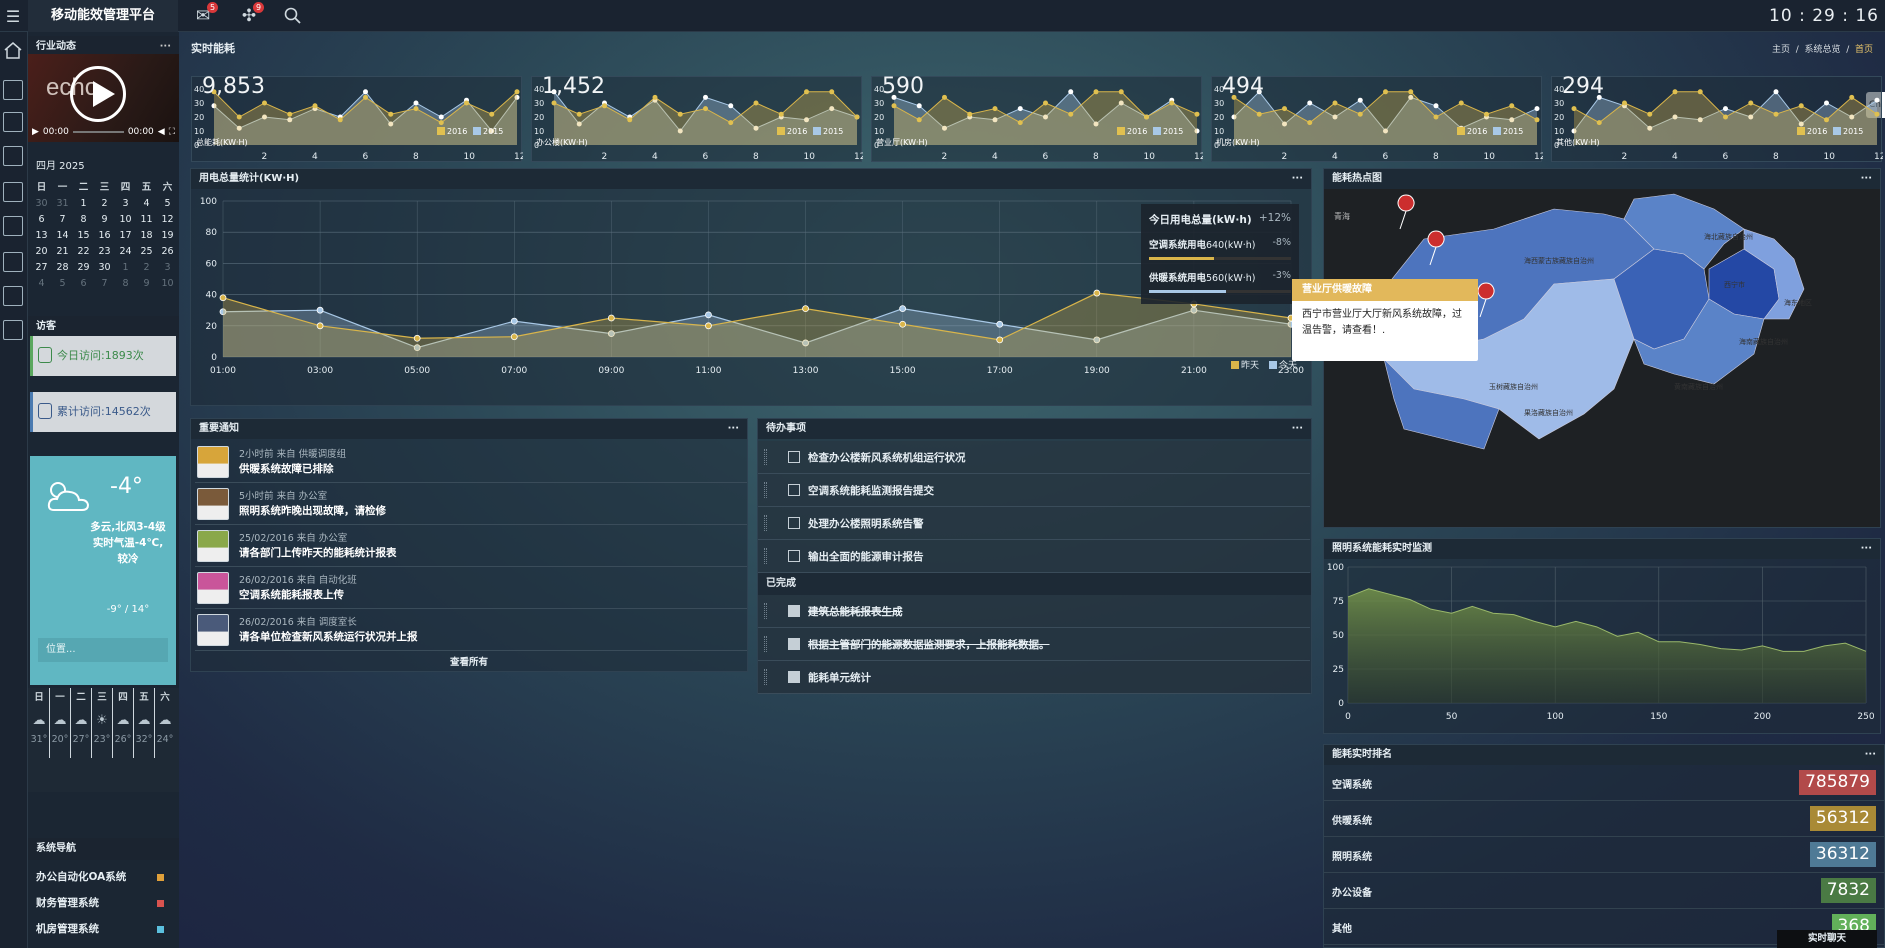 The width and height of the screenshot is (1885, 948). I want to click on calendar-icon, so click(13, 296).